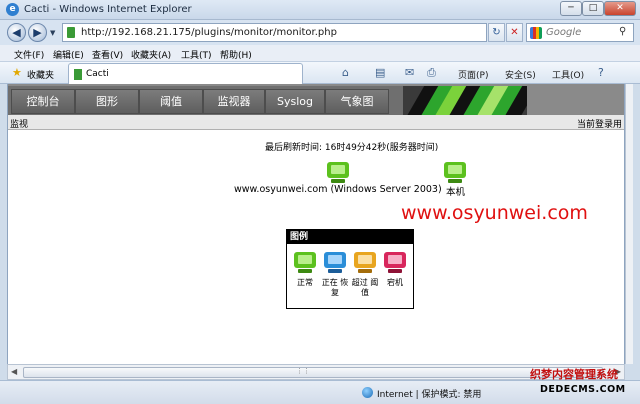  Describe the element at coordinates (520, 74) in the screenshot. I see `safety-menu: 安全(S)` at that location.